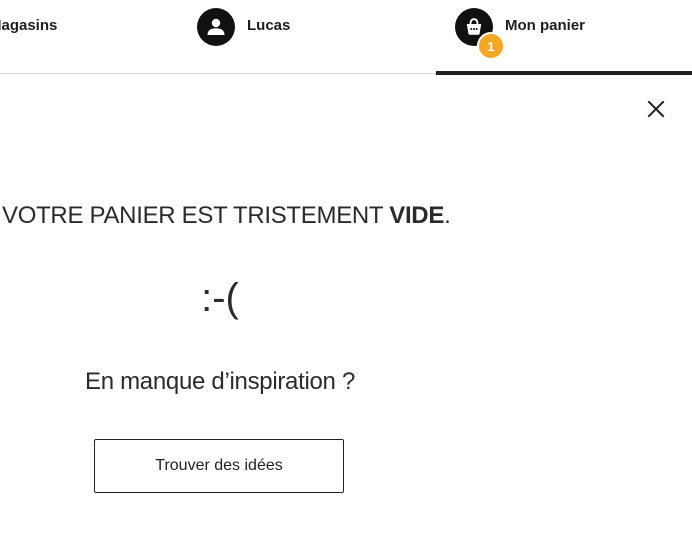 Image resolution: width=692 pixels, height=543 pixels. What do you see at coordinates (219, 381) in the screenshot?
I see `inspiration-text: En manque d’inspiration ?` at bounding box center [219, 381].